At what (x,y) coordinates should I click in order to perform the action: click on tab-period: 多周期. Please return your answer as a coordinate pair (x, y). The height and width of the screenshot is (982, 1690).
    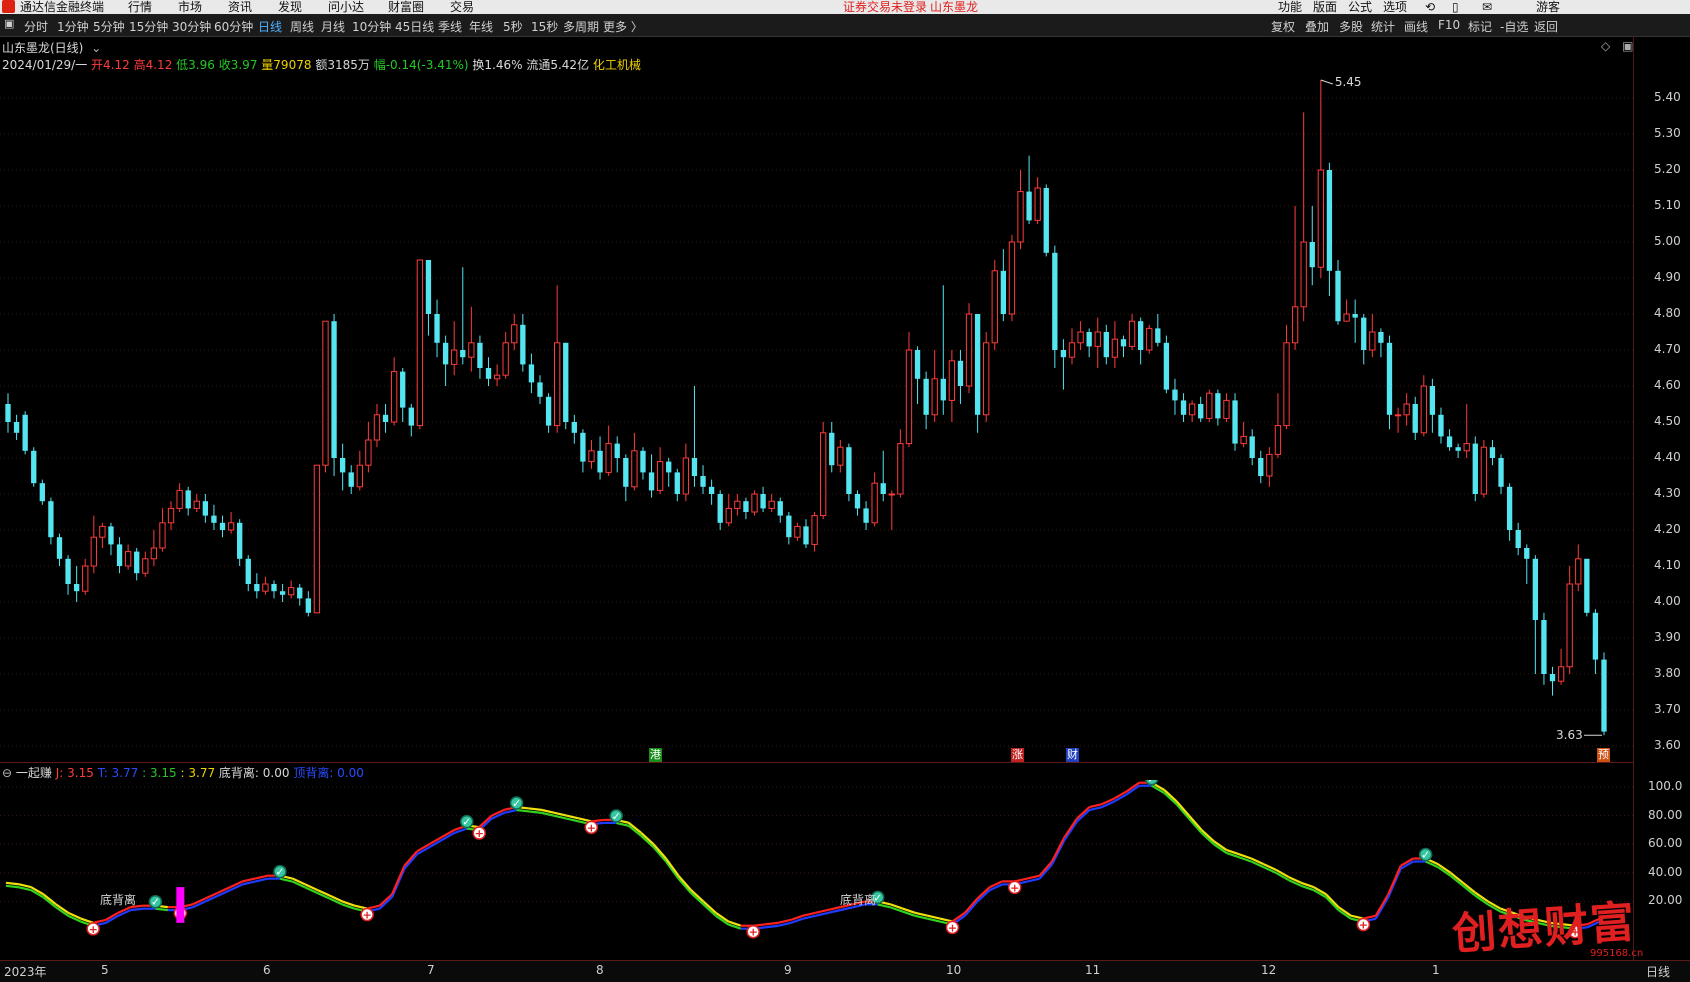
    Looking at the image, I should click on (581, 26).